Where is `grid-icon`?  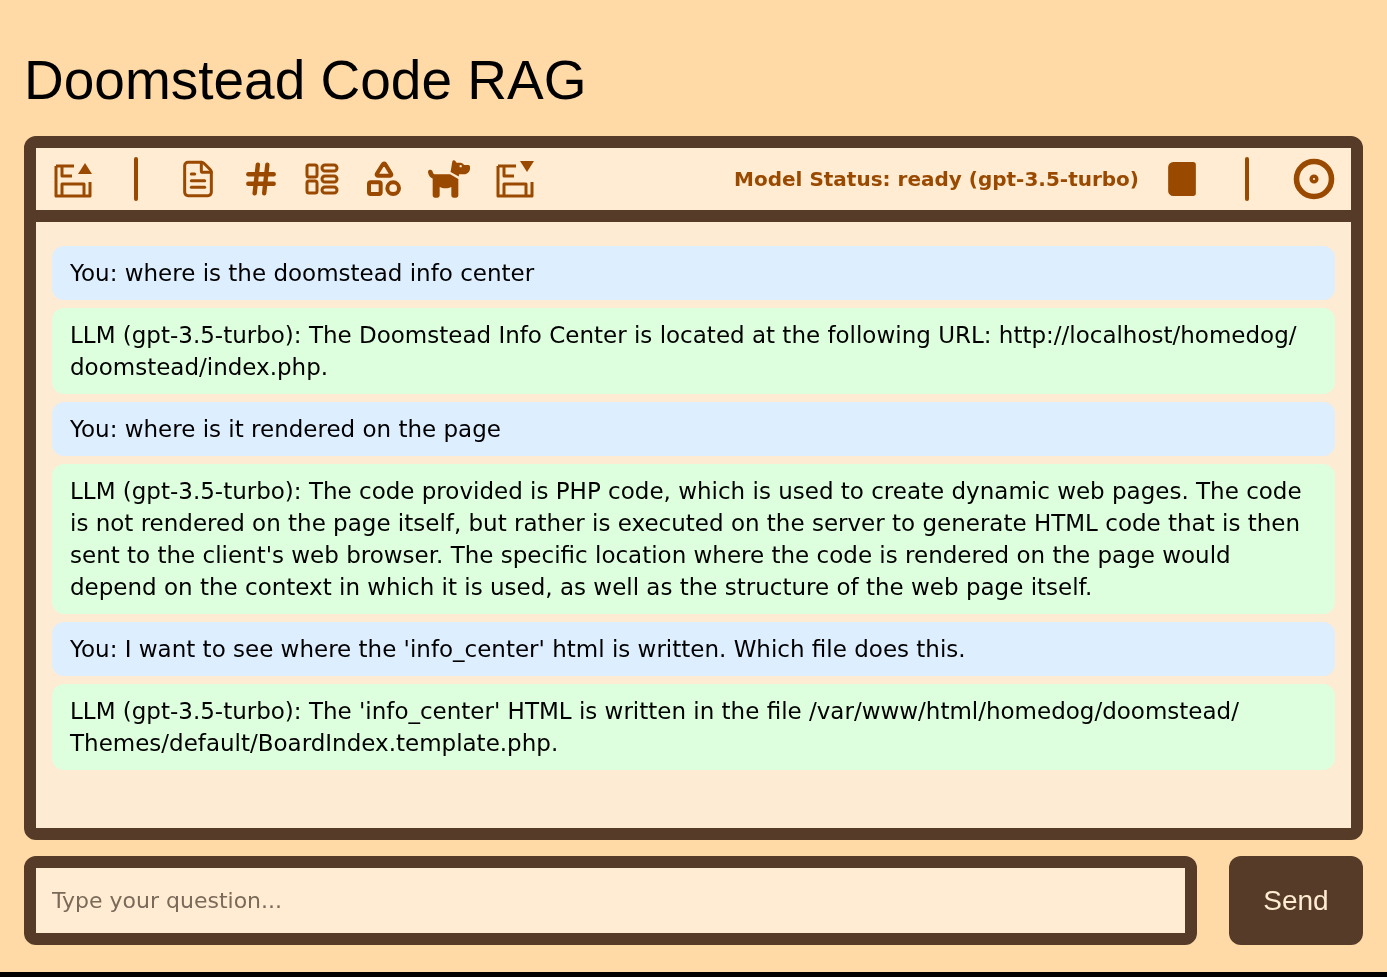
grid-icon is located at coordinates (322, 179).